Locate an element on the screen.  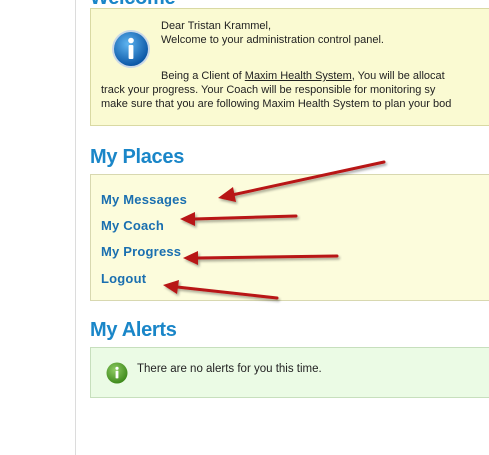
logout-link: Logout is located at coordinates (123, 278).